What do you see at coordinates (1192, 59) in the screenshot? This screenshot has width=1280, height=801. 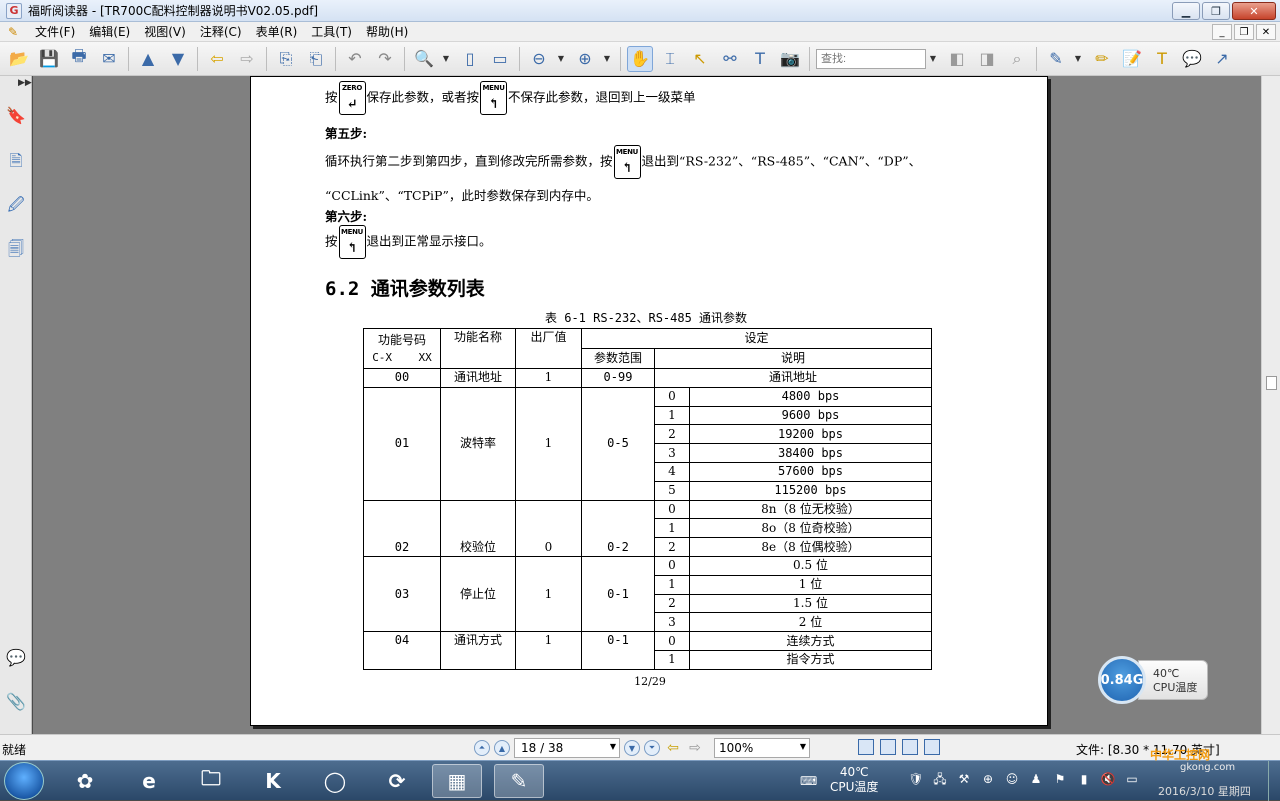 I see `comment-icon: 💬` at bounding box center [1192, 59].